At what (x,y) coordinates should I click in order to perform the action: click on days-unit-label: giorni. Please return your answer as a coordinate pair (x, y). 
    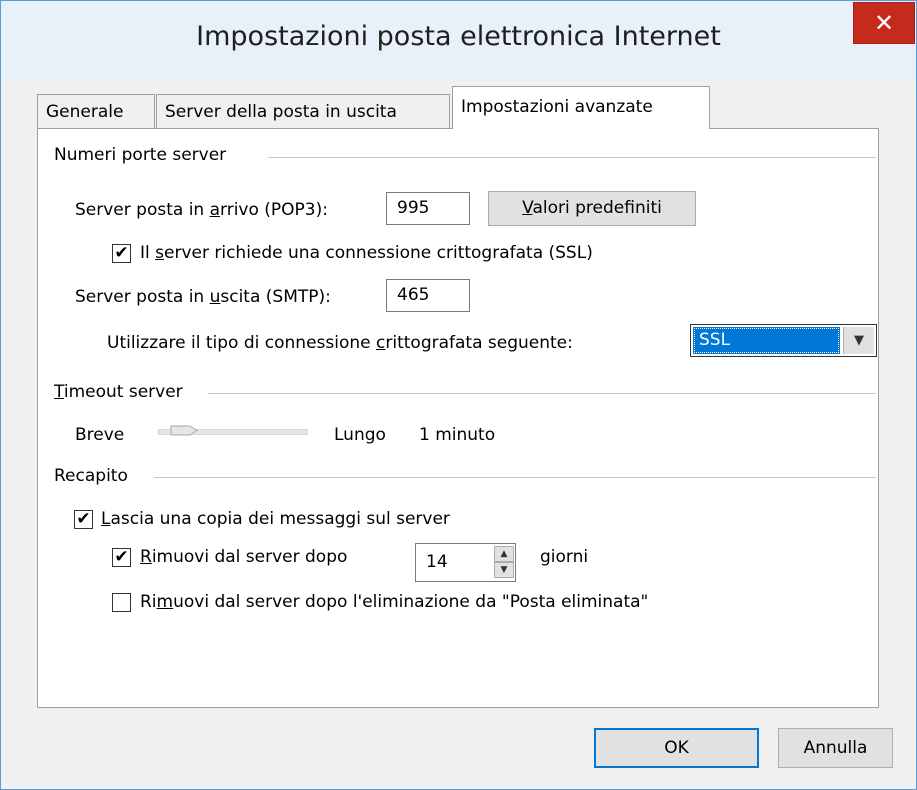
    Looking at the image, I should click on (564, 557).